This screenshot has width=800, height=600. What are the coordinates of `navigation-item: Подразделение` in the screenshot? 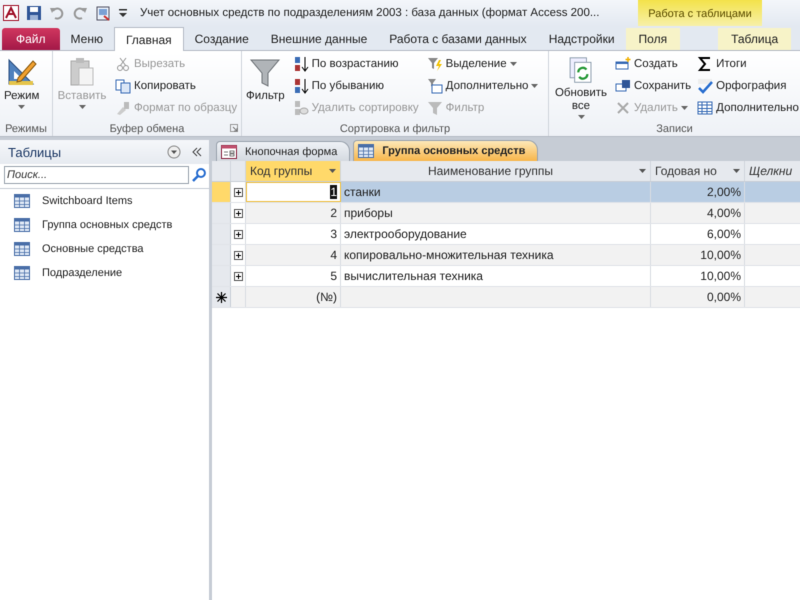 It's located at (104, 273).